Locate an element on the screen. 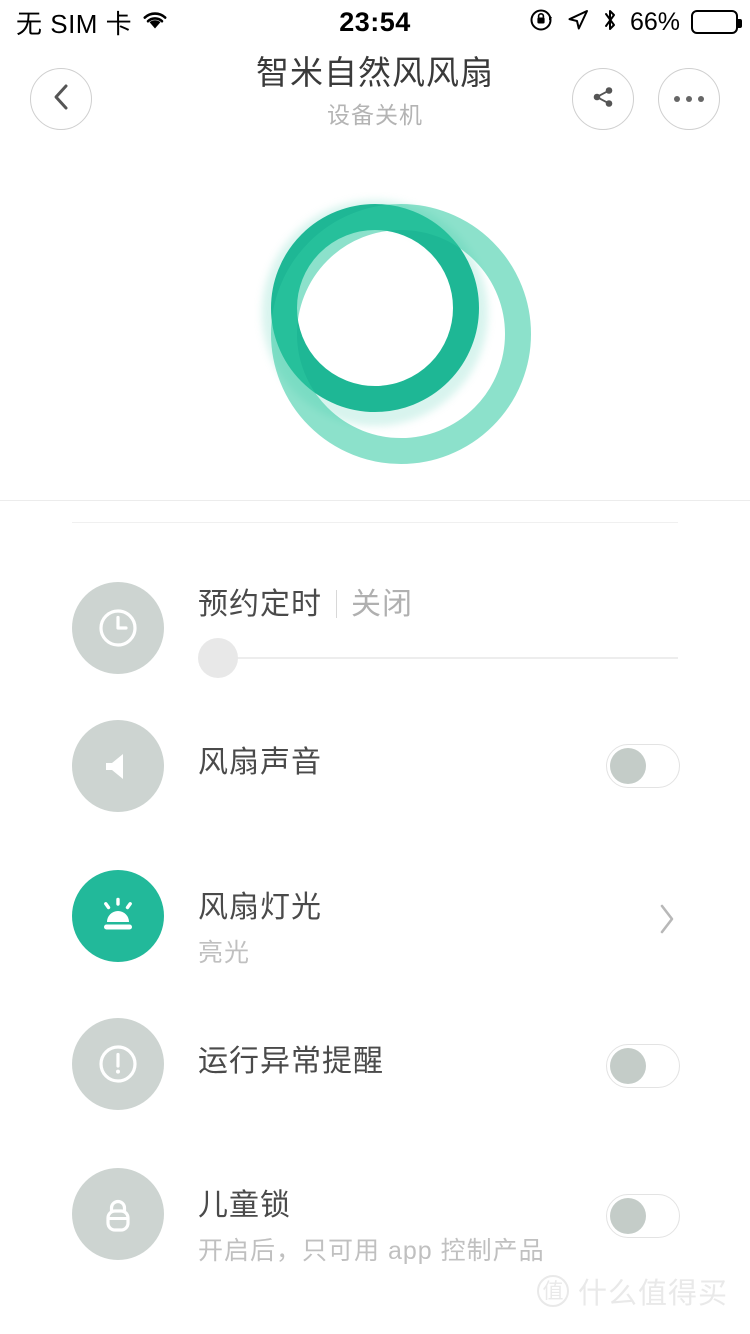 This screenshot has width=750, height=1334. clock-icon is located at coordinates (118, 628).